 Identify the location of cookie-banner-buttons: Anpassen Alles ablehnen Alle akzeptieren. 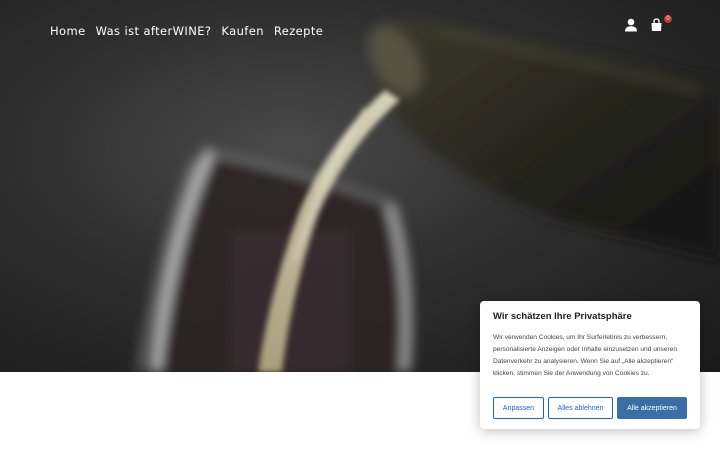
(590, 408).